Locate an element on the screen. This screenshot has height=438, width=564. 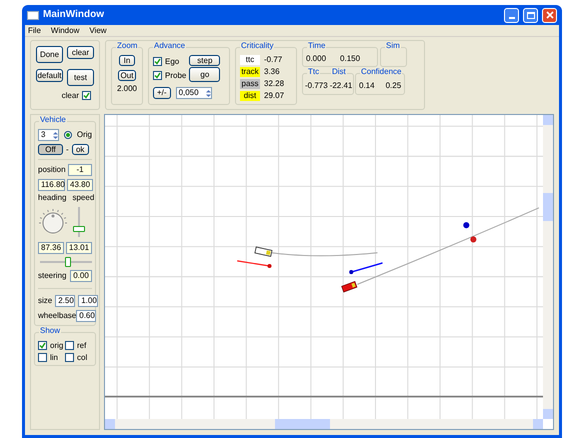
value-field: 1.00 is located at coordinates (88, 301).